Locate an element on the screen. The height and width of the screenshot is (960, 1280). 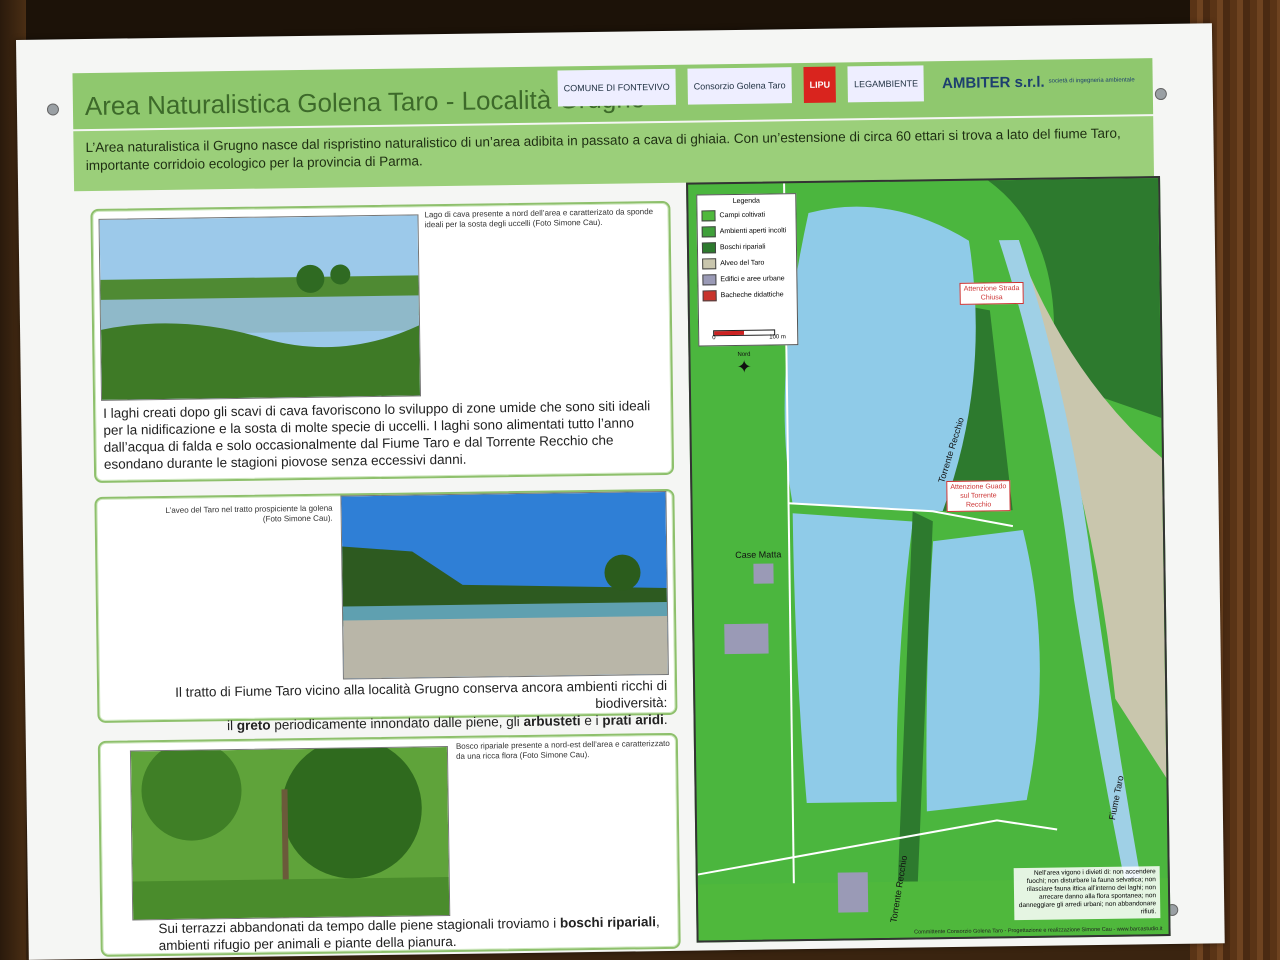
legend-title: Legenda is located at coordinates (746, 201).